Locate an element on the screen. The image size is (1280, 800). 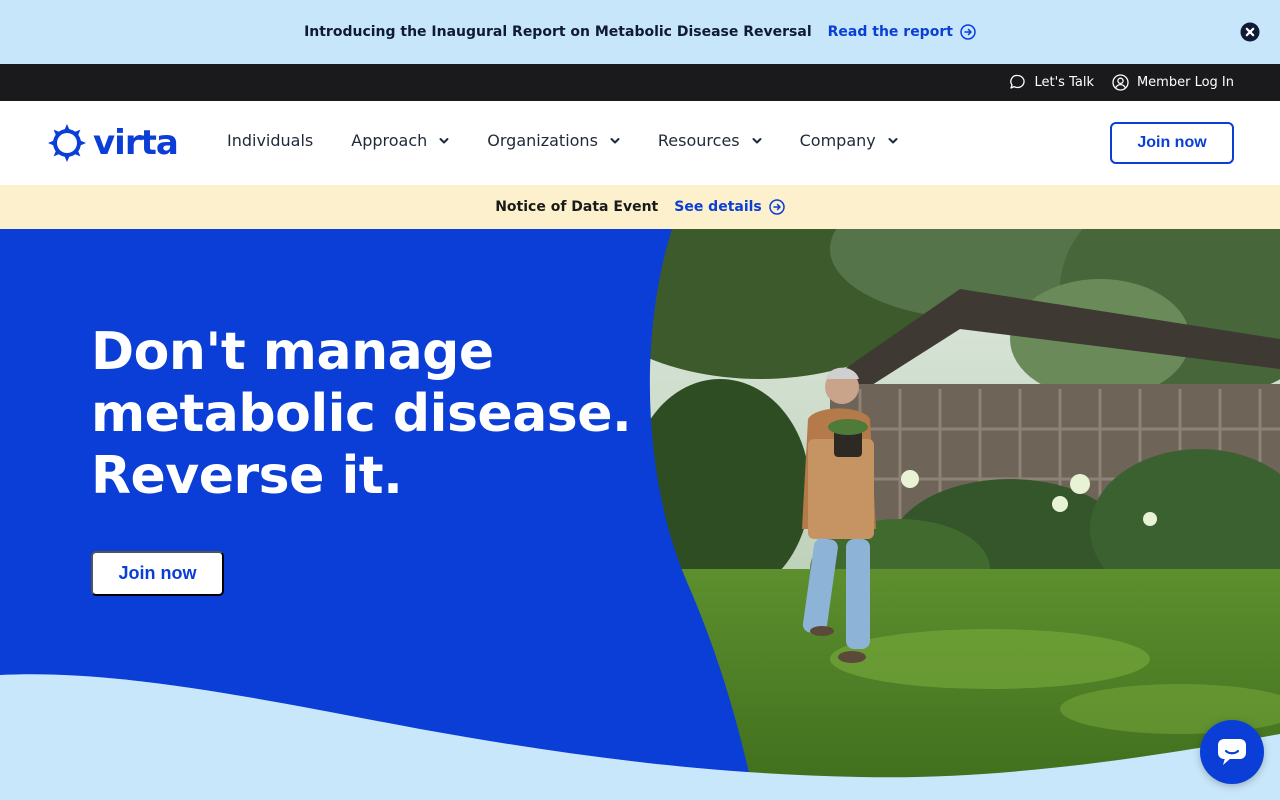
lets-talk-link: Let's Talk is located at coordinates (1051, 82).